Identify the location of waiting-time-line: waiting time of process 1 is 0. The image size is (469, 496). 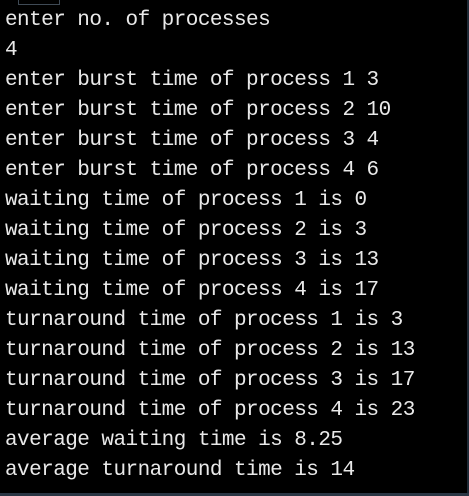
(186, 200).